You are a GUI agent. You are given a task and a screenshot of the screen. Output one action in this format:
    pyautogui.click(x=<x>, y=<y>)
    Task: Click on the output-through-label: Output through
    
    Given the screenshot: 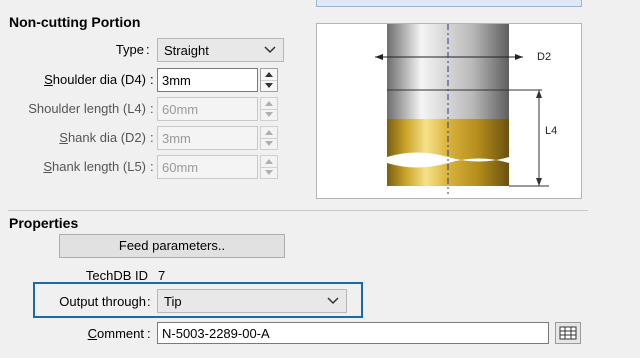 What is the action you would take?
    pyautogui.click(x=102, y=301)
    